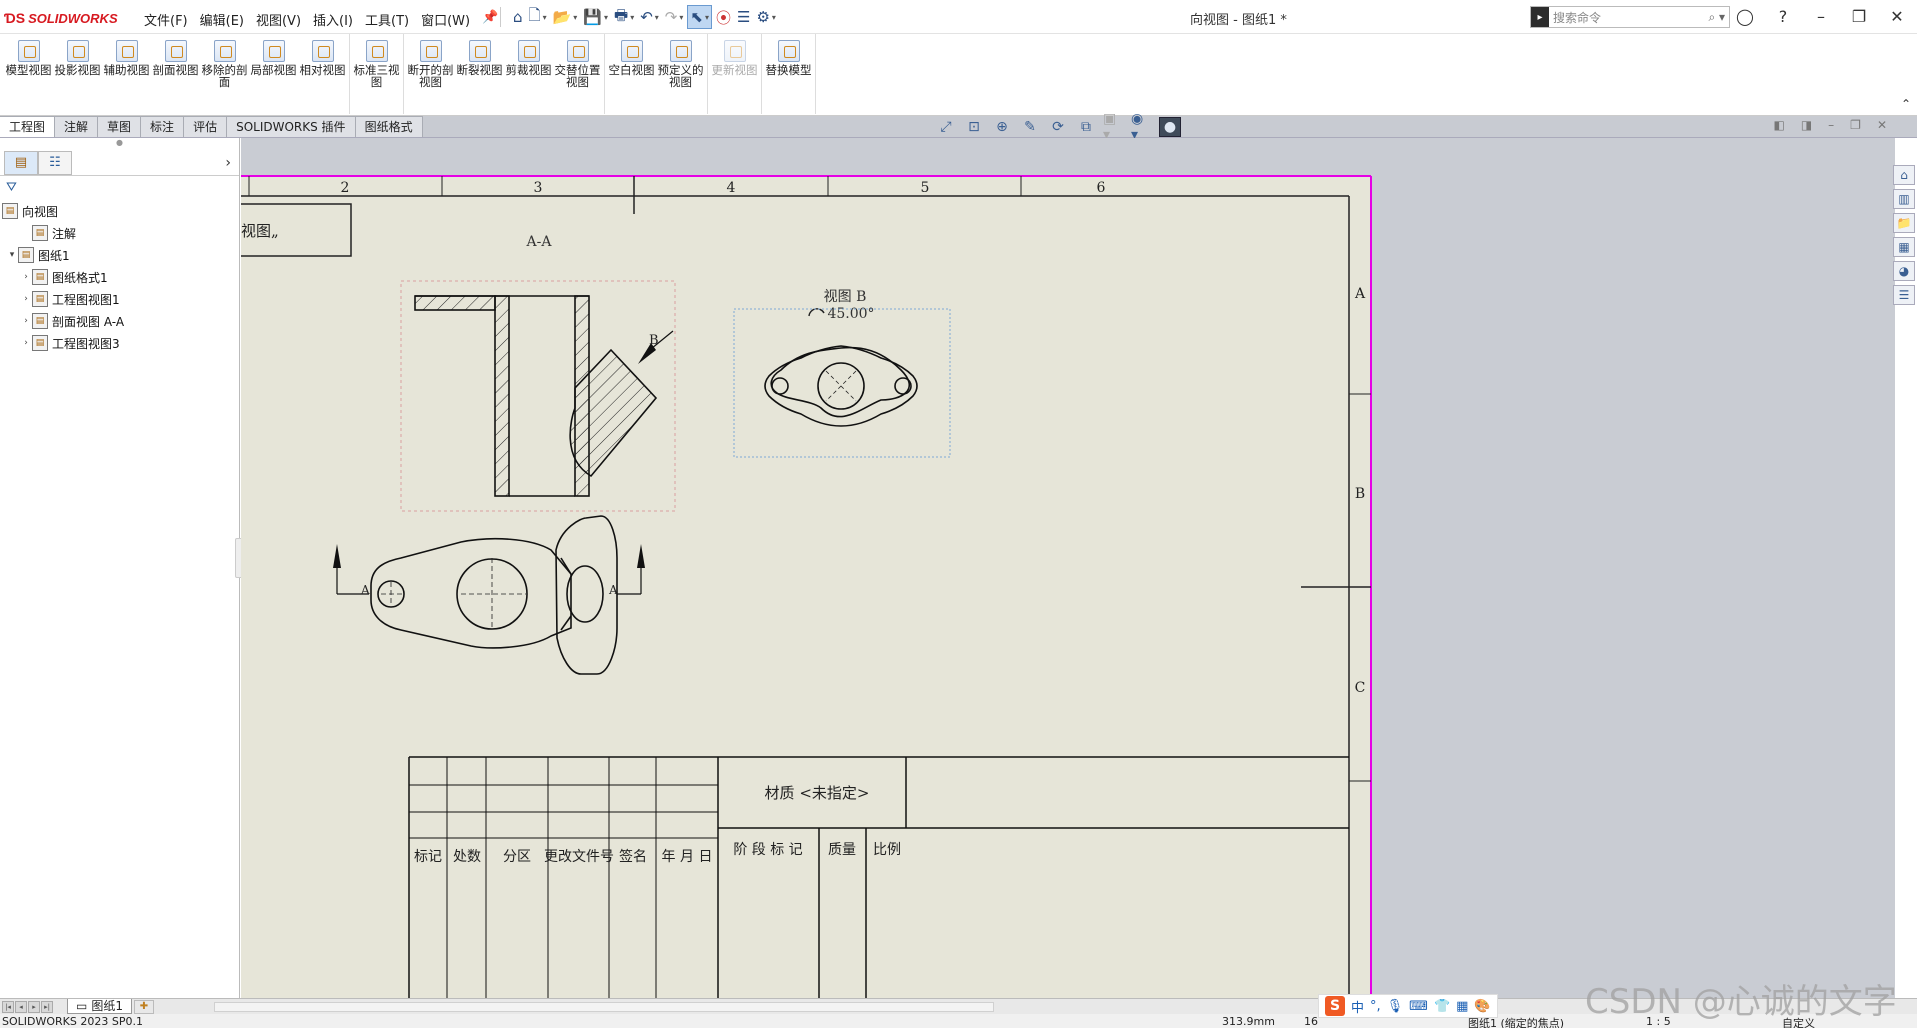 The width and height of the screenshot is (1917, 1028). I want to click on zoom-in-out-icon: ⊕, so click(1002, 127).